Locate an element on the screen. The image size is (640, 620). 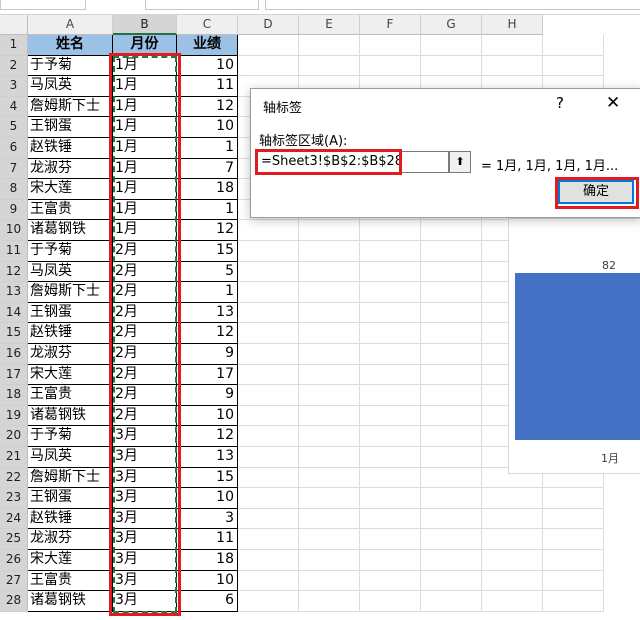
row-header: 2 is located at coordinates (14, 66).